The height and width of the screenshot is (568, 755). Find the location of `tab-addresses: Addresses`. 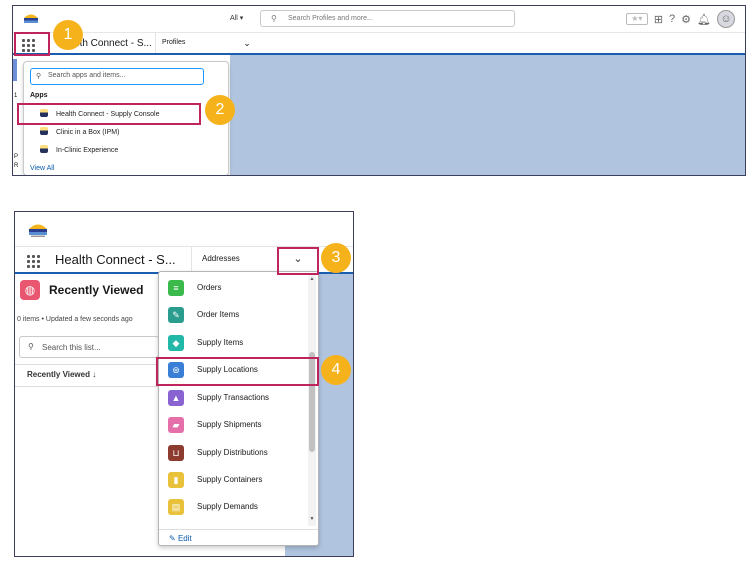

tab-addresses: Addresses is located at coordinates (235, 259).